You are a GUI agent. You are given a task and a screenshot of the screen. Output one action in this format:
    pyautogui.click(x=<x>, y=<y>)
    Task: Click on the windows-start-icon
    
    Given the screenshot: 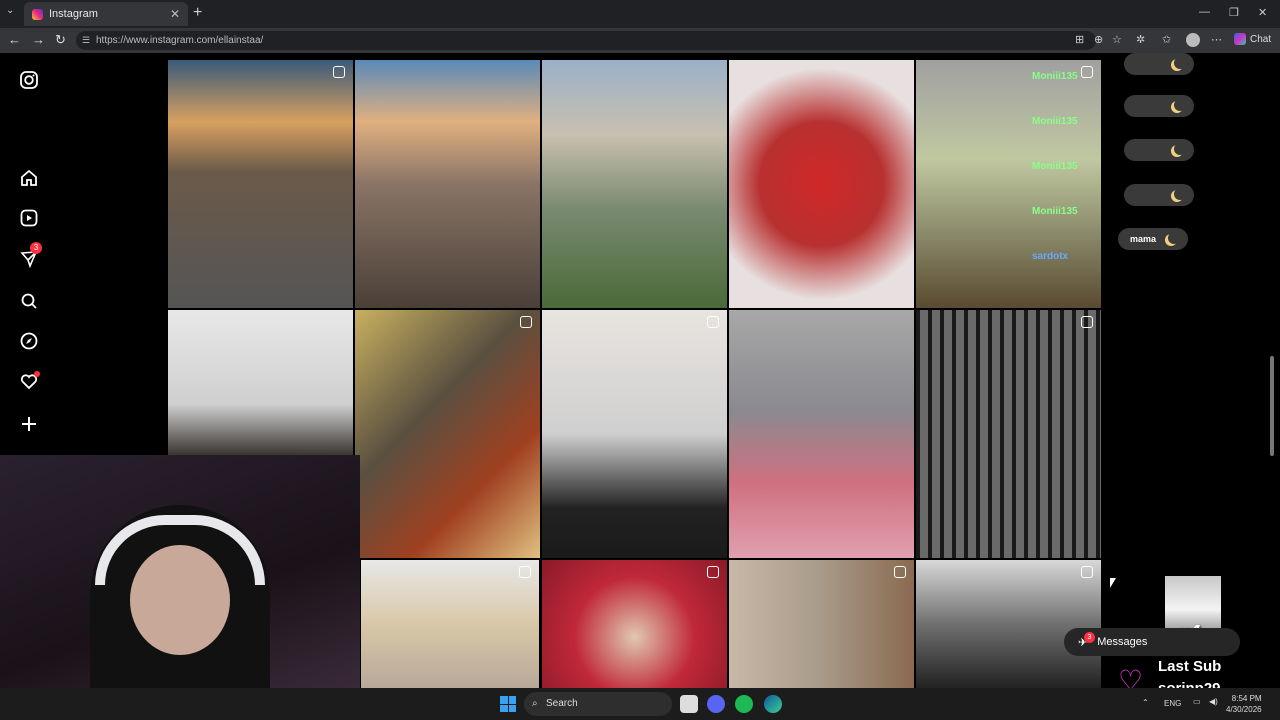 What is the action you would take?
    pyautogui.click(x=508, y=704)
    